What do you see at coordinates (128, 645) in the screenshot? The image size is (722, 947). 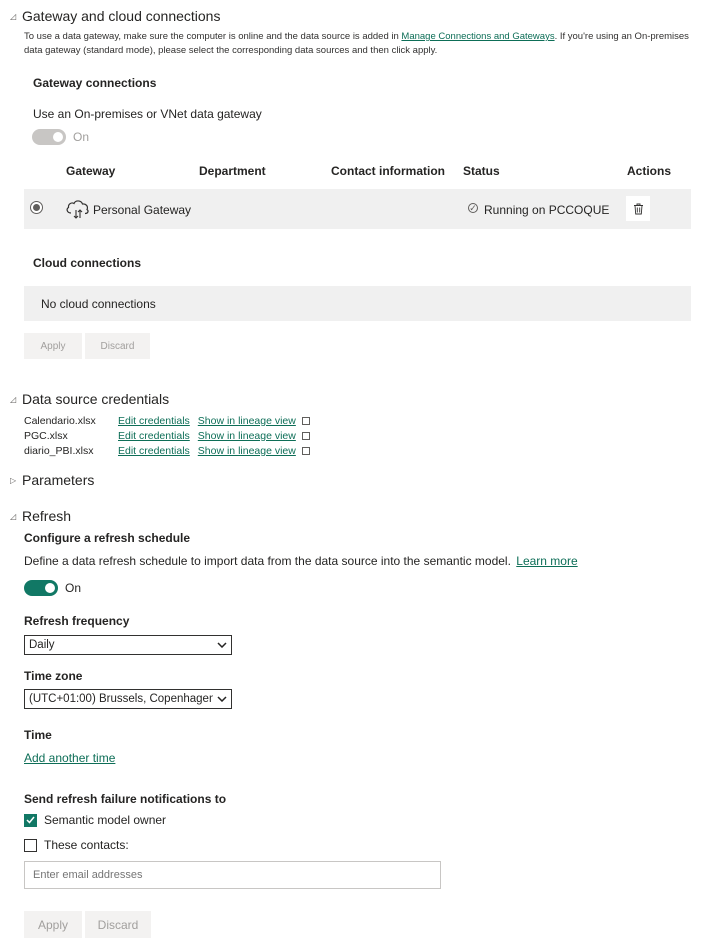 I see `refresh-frequency-select: Daily` at bounding box center [128, 645].